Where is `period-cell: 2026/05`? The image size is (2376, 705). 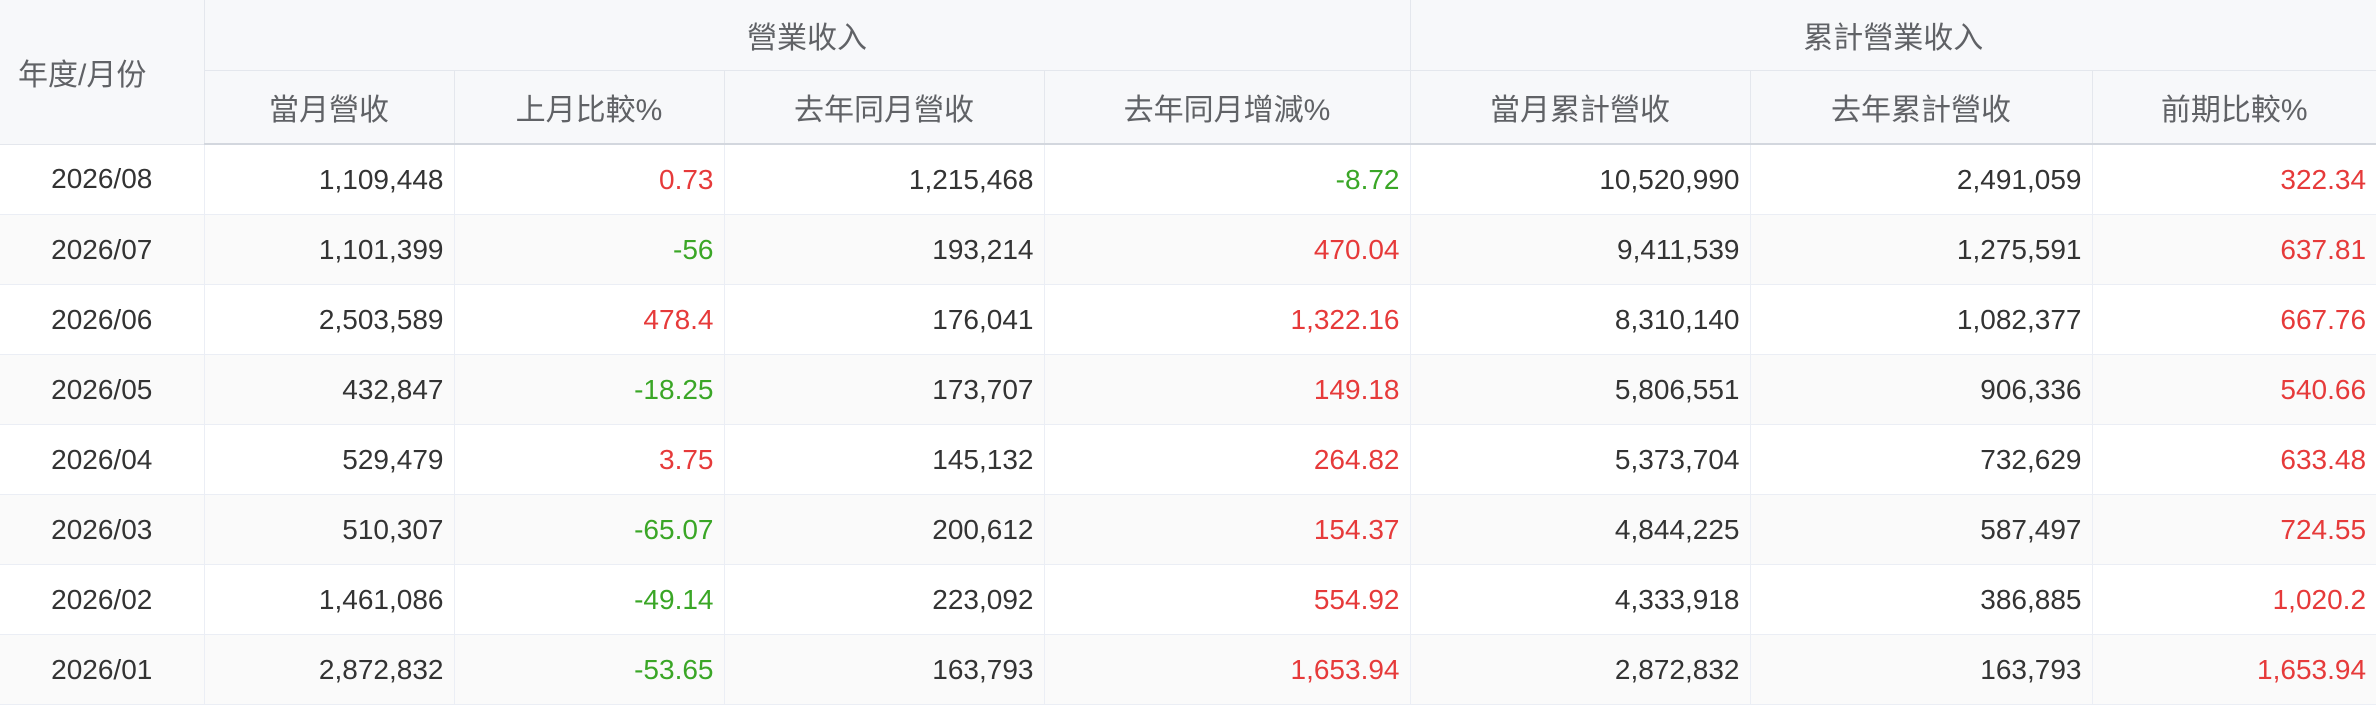
period-cell: 2026/05 is located at coordinates (102, 389).